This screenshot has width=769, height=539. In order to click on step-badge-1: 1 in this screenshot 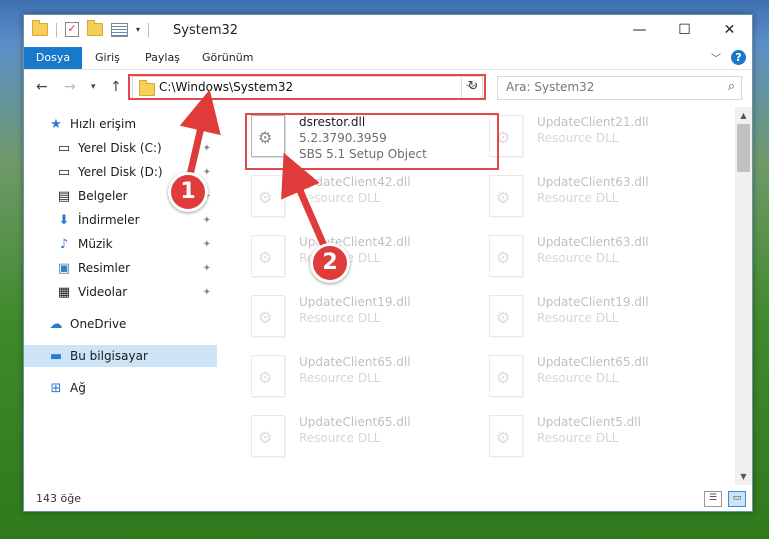, I will do `click(188, 192)`.